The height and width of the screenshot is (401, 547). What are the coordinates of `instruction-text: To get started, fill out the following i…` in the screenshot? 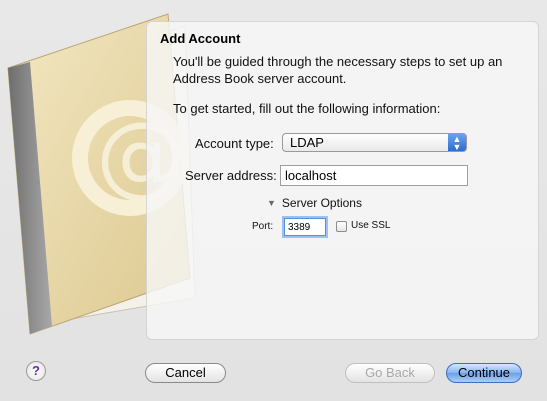 It's located at (307, 108).